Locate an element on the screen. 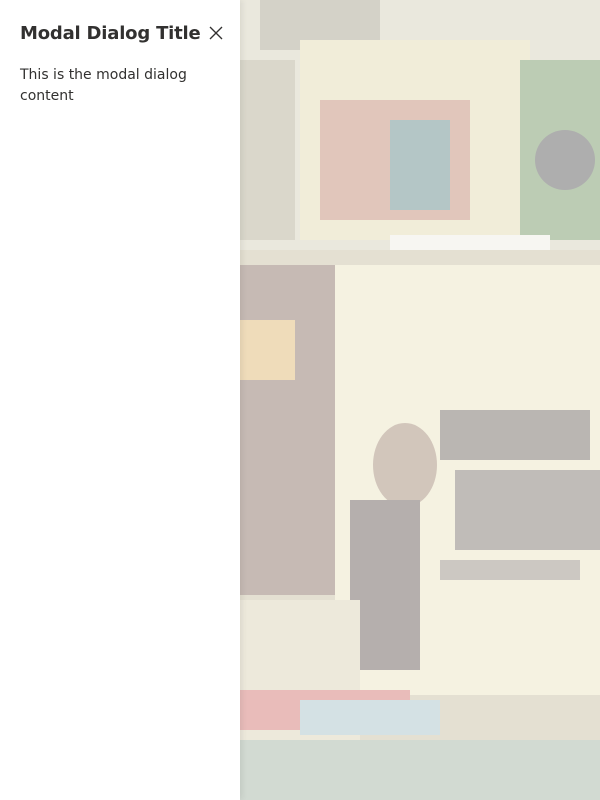 Image resolution: width=600 pixels, height=800 pixels. close-button is located at coordinates (216, 33).